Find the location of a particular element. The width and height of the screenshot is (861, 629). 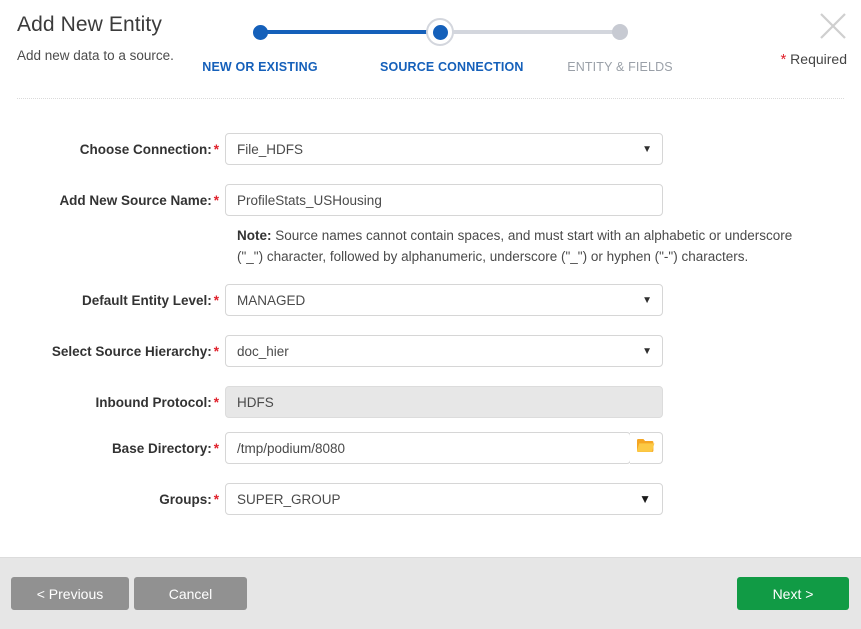

select-groups is located at coordinates (444, 499).